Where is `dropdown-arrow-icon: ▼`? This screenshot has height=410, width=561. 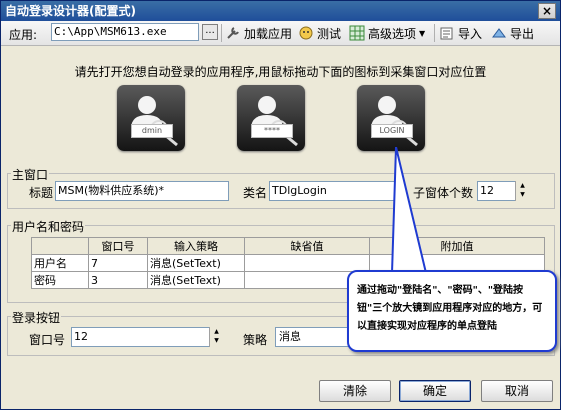
dropdown-arrow-icon: ▼ is located at coordinates (422, 33).